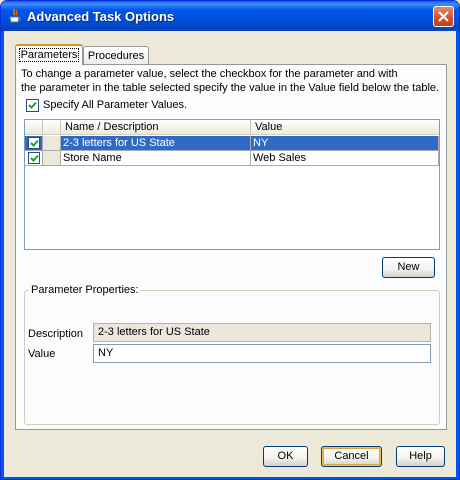 Image resolution: width=460 pixels, height=480 pixels. What do you see at coordinates (457, 255) in the screenshot?
I see `window-border-right` at bounding box center [457, 255].